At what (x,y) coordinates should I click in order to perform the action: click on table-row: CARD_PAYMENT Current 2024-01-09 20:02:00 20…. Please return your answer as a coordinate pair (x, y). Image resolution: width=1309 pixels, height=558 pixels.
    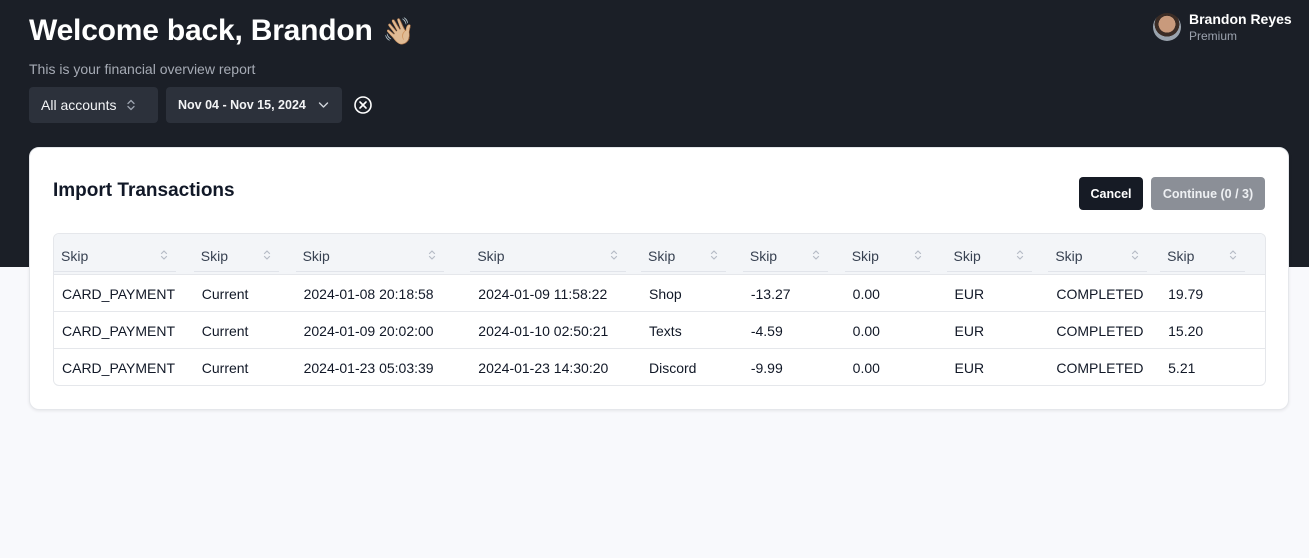
    Looking at the image, I should click on (659, 330).